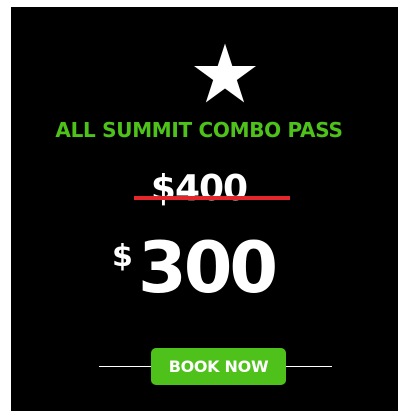 The height and width of the screenshot is (412, 398). What do you see at coordinates (218, 366) in the screenshot?
I see `book-now-button: BOOK NOW` at bounding box center [218, 366].